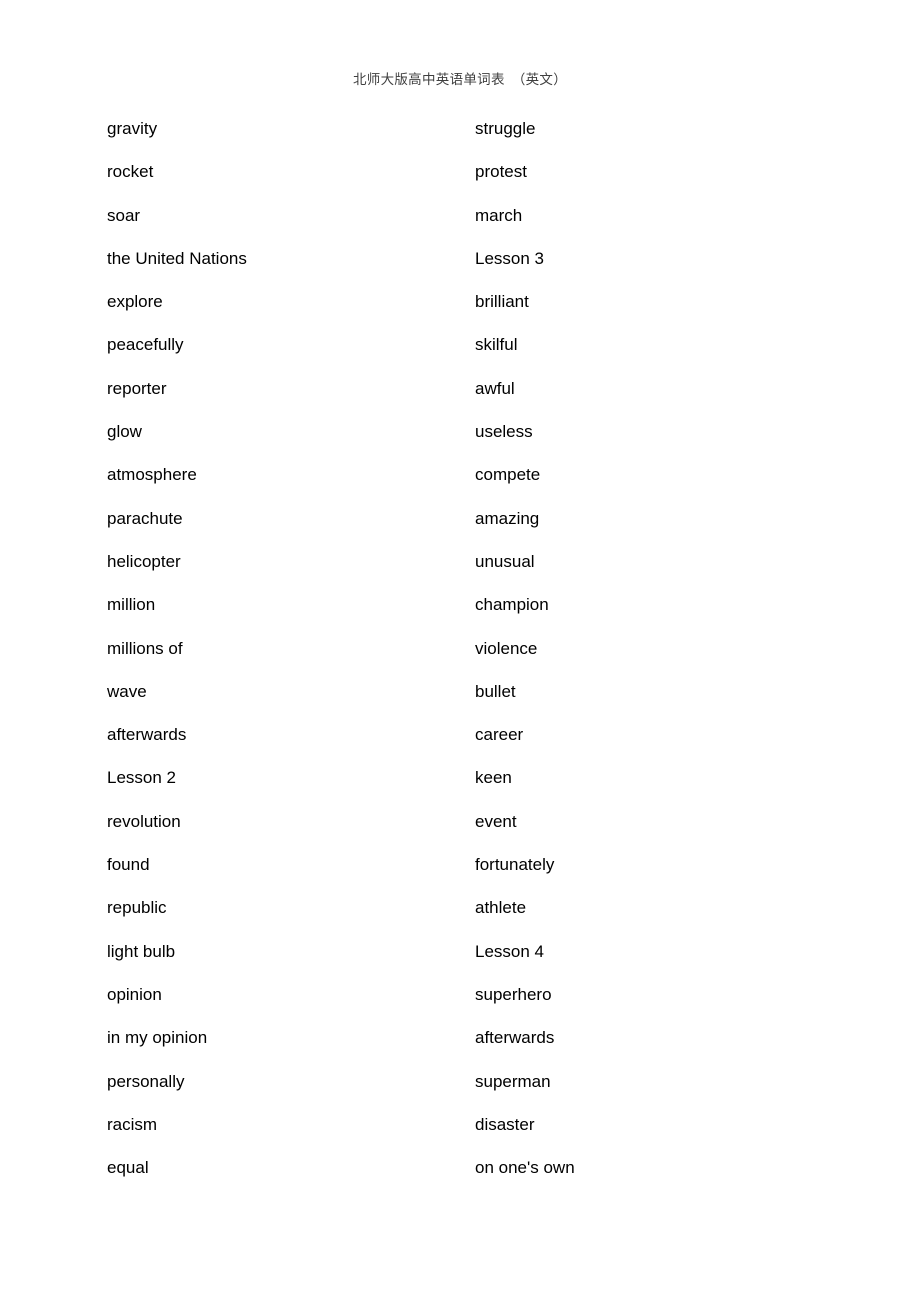  Describe the element at coordinates (460, 477) in the screenshot. I see `word-row: atmosphere compete` at that location.